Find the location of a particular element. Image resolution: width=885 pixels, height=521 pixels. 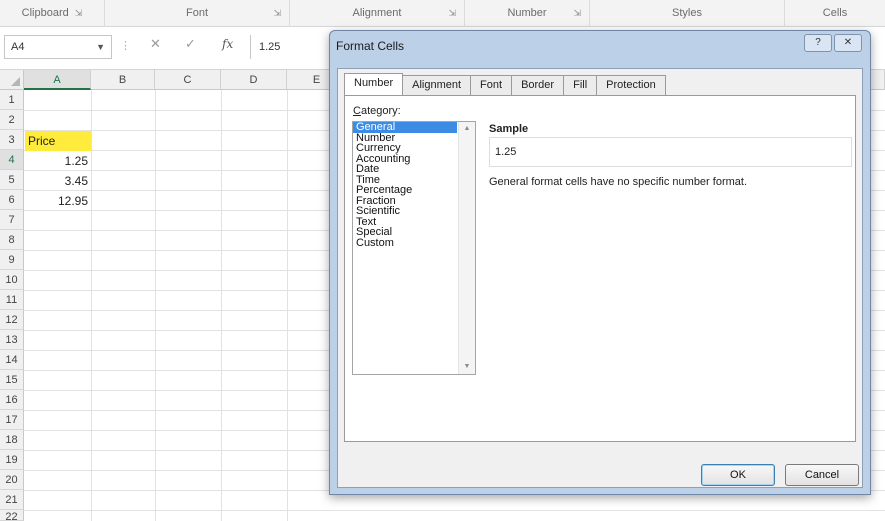

ribbon-group-clipboard: Clipboard ⇲ is located at coordinates (52, 13).